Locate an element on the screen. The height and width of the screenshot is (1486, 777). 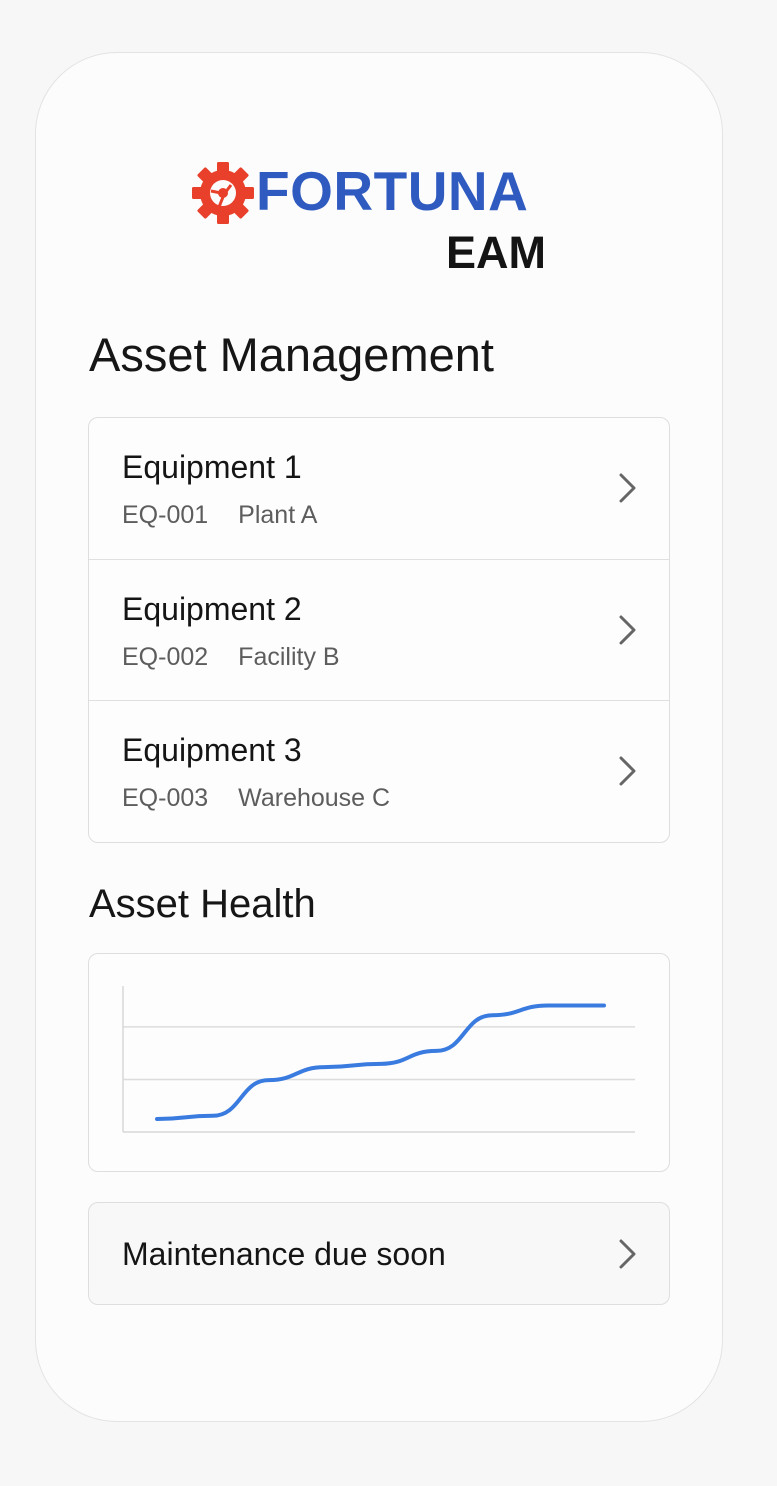
equipment-code: EQ-003 is located at coordinates (165, 798).